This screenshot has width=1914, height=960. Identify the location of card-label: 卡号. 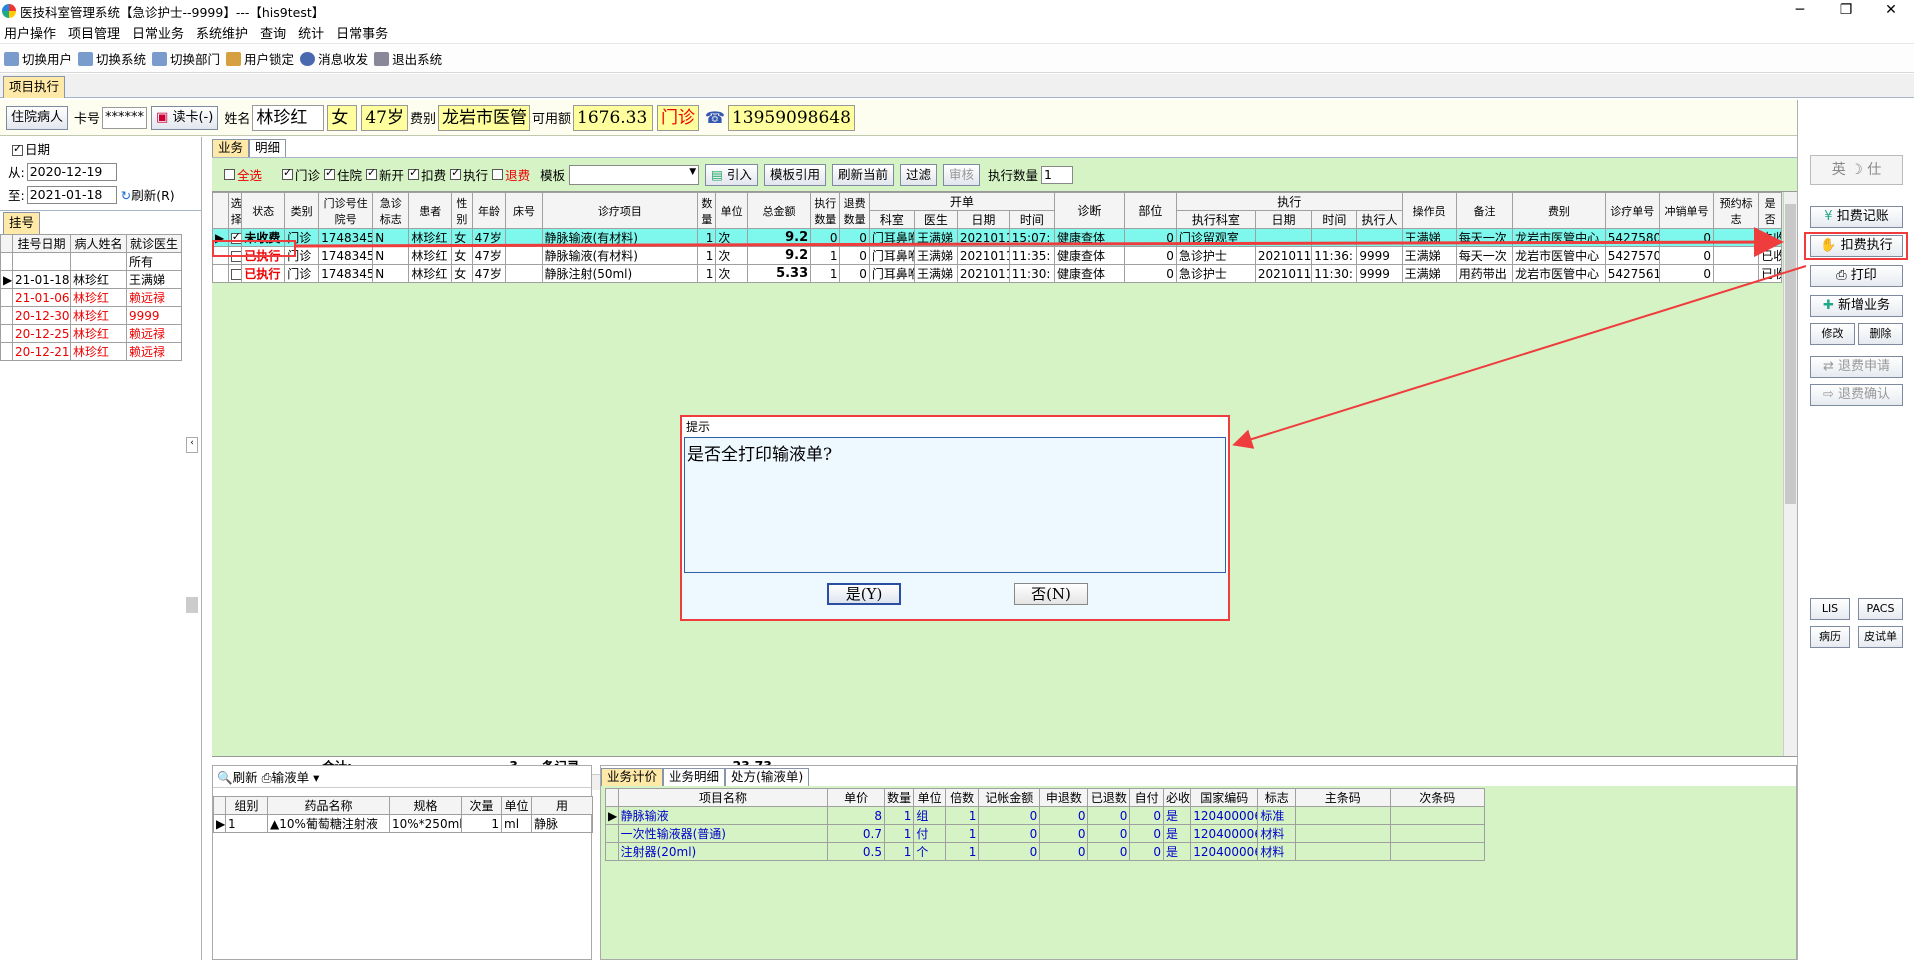
(87, 119).